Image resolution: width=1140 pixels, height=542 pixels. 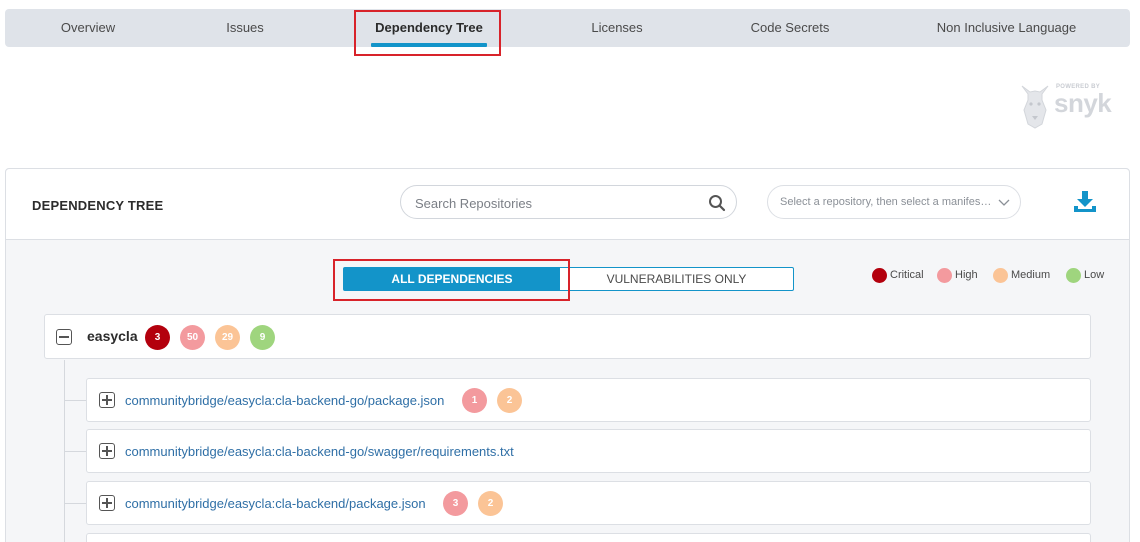 I want to click on legend-high-dot, so click(x=944, y=275).